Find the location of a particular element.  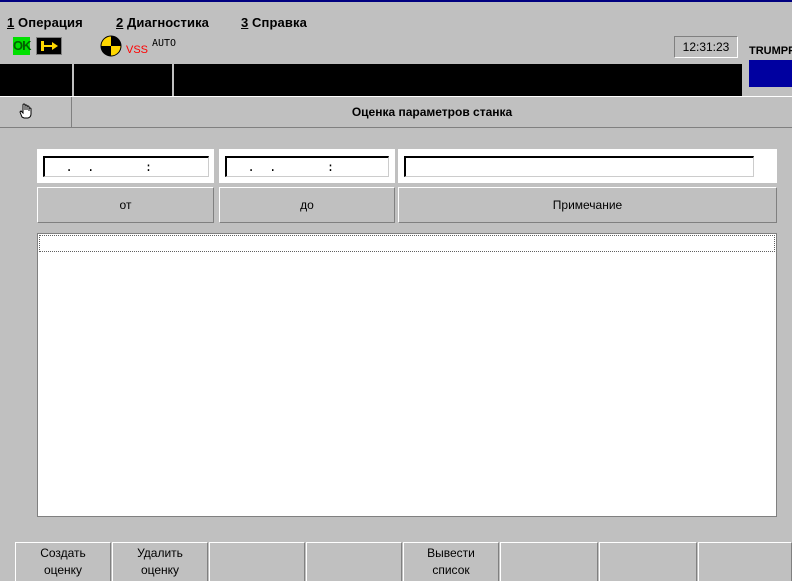

menu-label: Справка is located at coordinates (277, 22).